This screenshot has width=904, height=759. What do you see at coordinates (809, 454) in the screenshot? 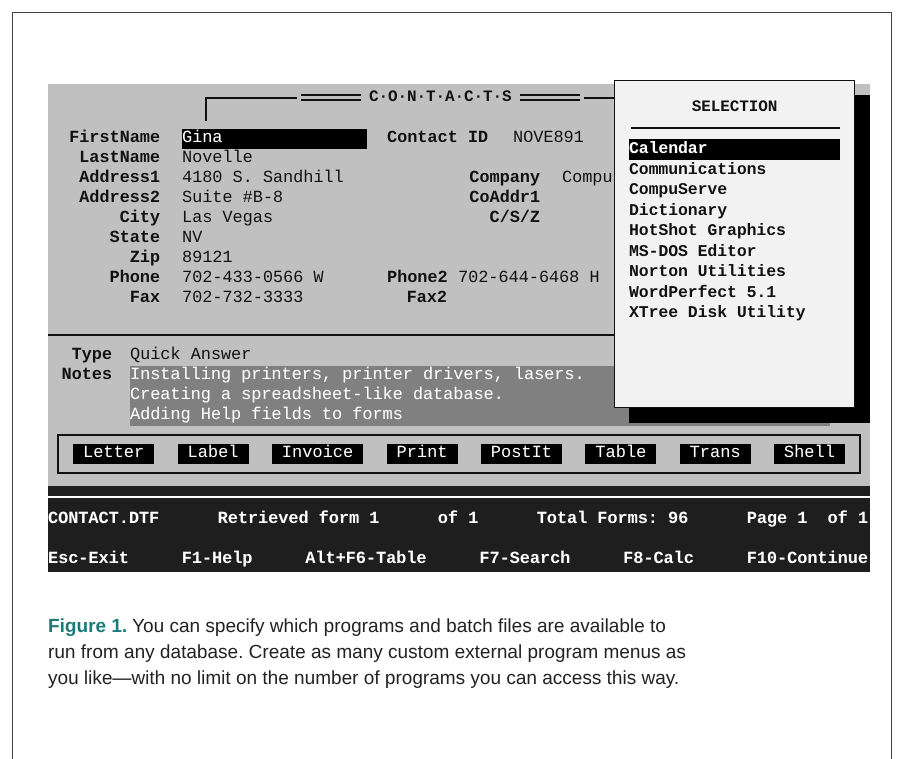
I see `form-button: Shell` at bounding box center [809, 454].